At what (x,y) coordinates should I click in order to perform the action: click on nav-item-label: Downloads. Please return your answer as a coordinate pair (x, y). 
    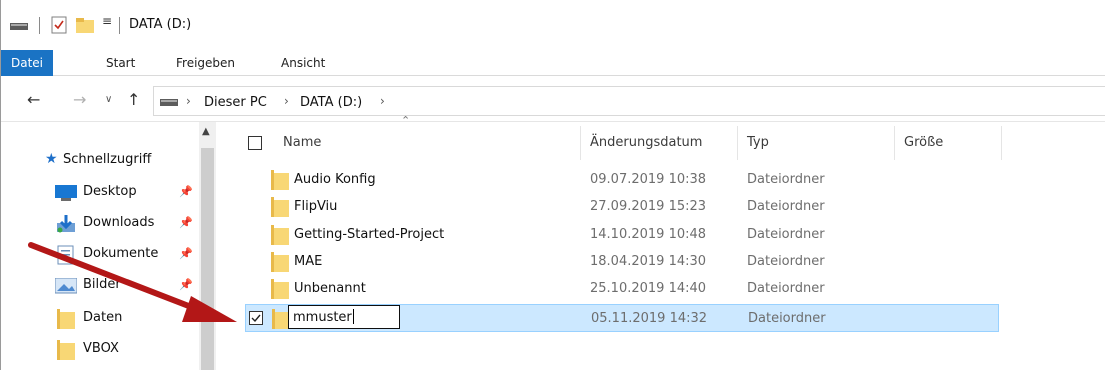
    Looking at the image, I should click on (119, 222).